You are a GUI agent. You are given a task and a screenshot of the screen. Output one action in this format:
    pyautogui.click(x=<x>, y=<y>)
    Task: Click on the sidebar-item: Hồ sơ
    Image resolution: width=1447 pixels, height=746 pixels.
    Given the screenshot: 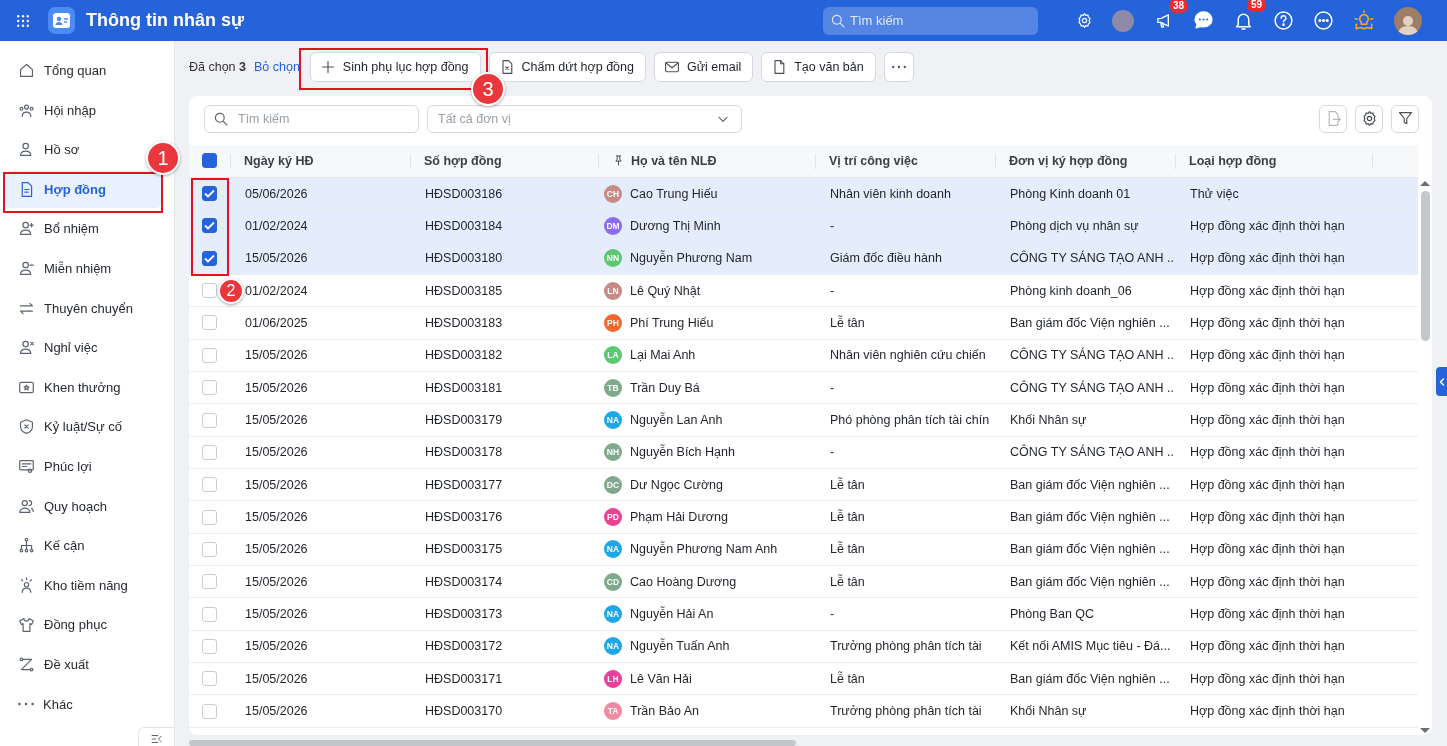 What is the action you would take?
    pyautogui.click(x=45, y=150)
    